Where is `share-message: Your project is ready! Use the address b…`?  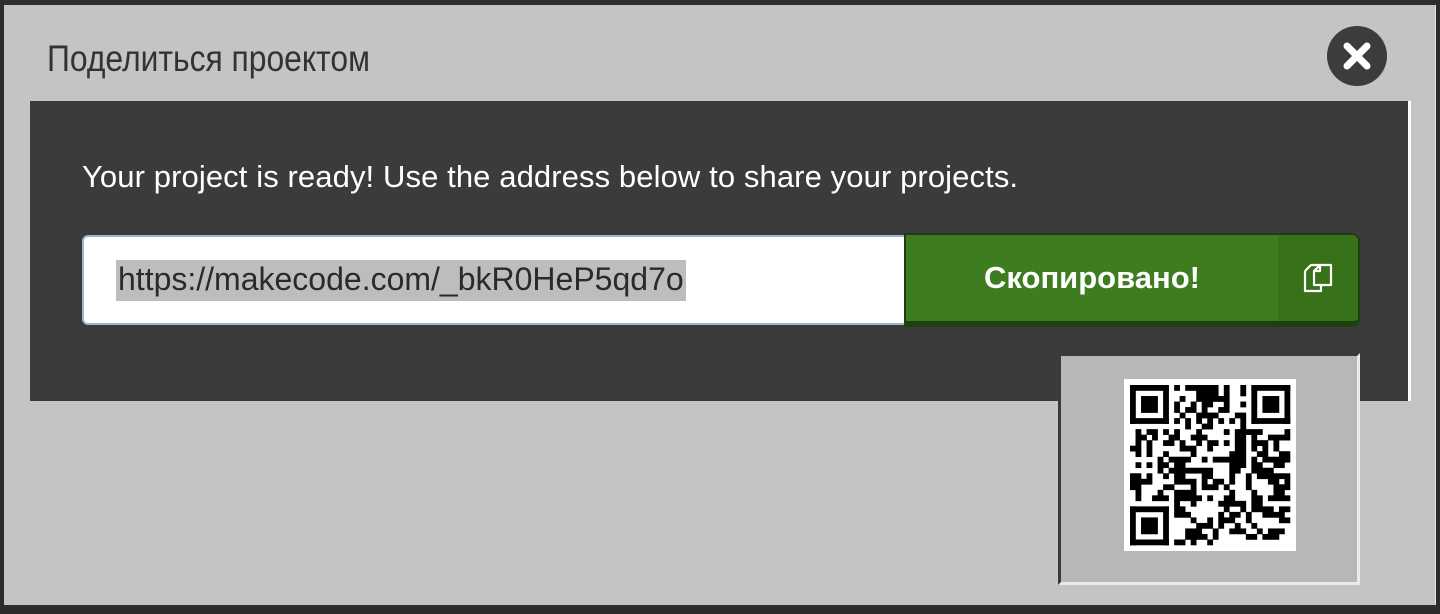
share-message: Your project is ready! Use the address b… is located at coordinates (550, 176).